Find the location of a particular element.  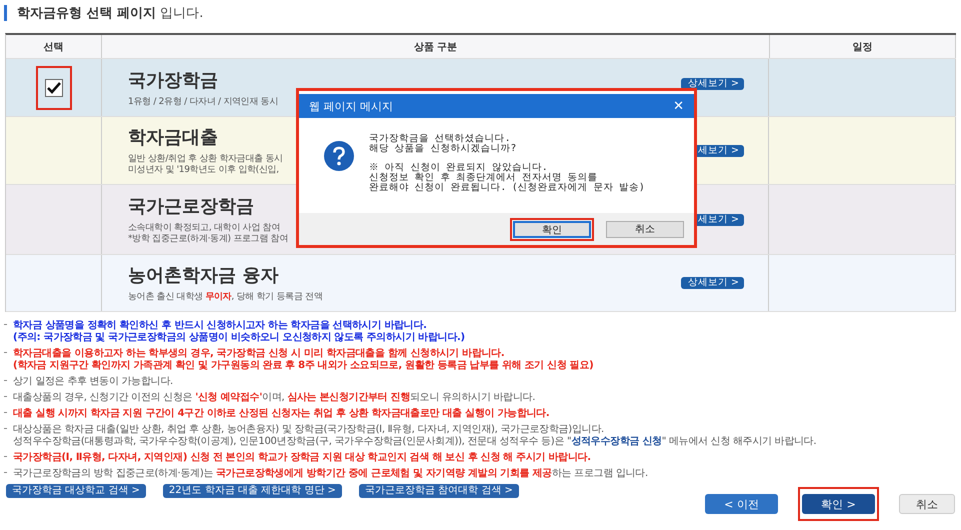

notice-text: 상기 일정은 추후 변동이 가능합니다. is located at coordinates (93, 382).